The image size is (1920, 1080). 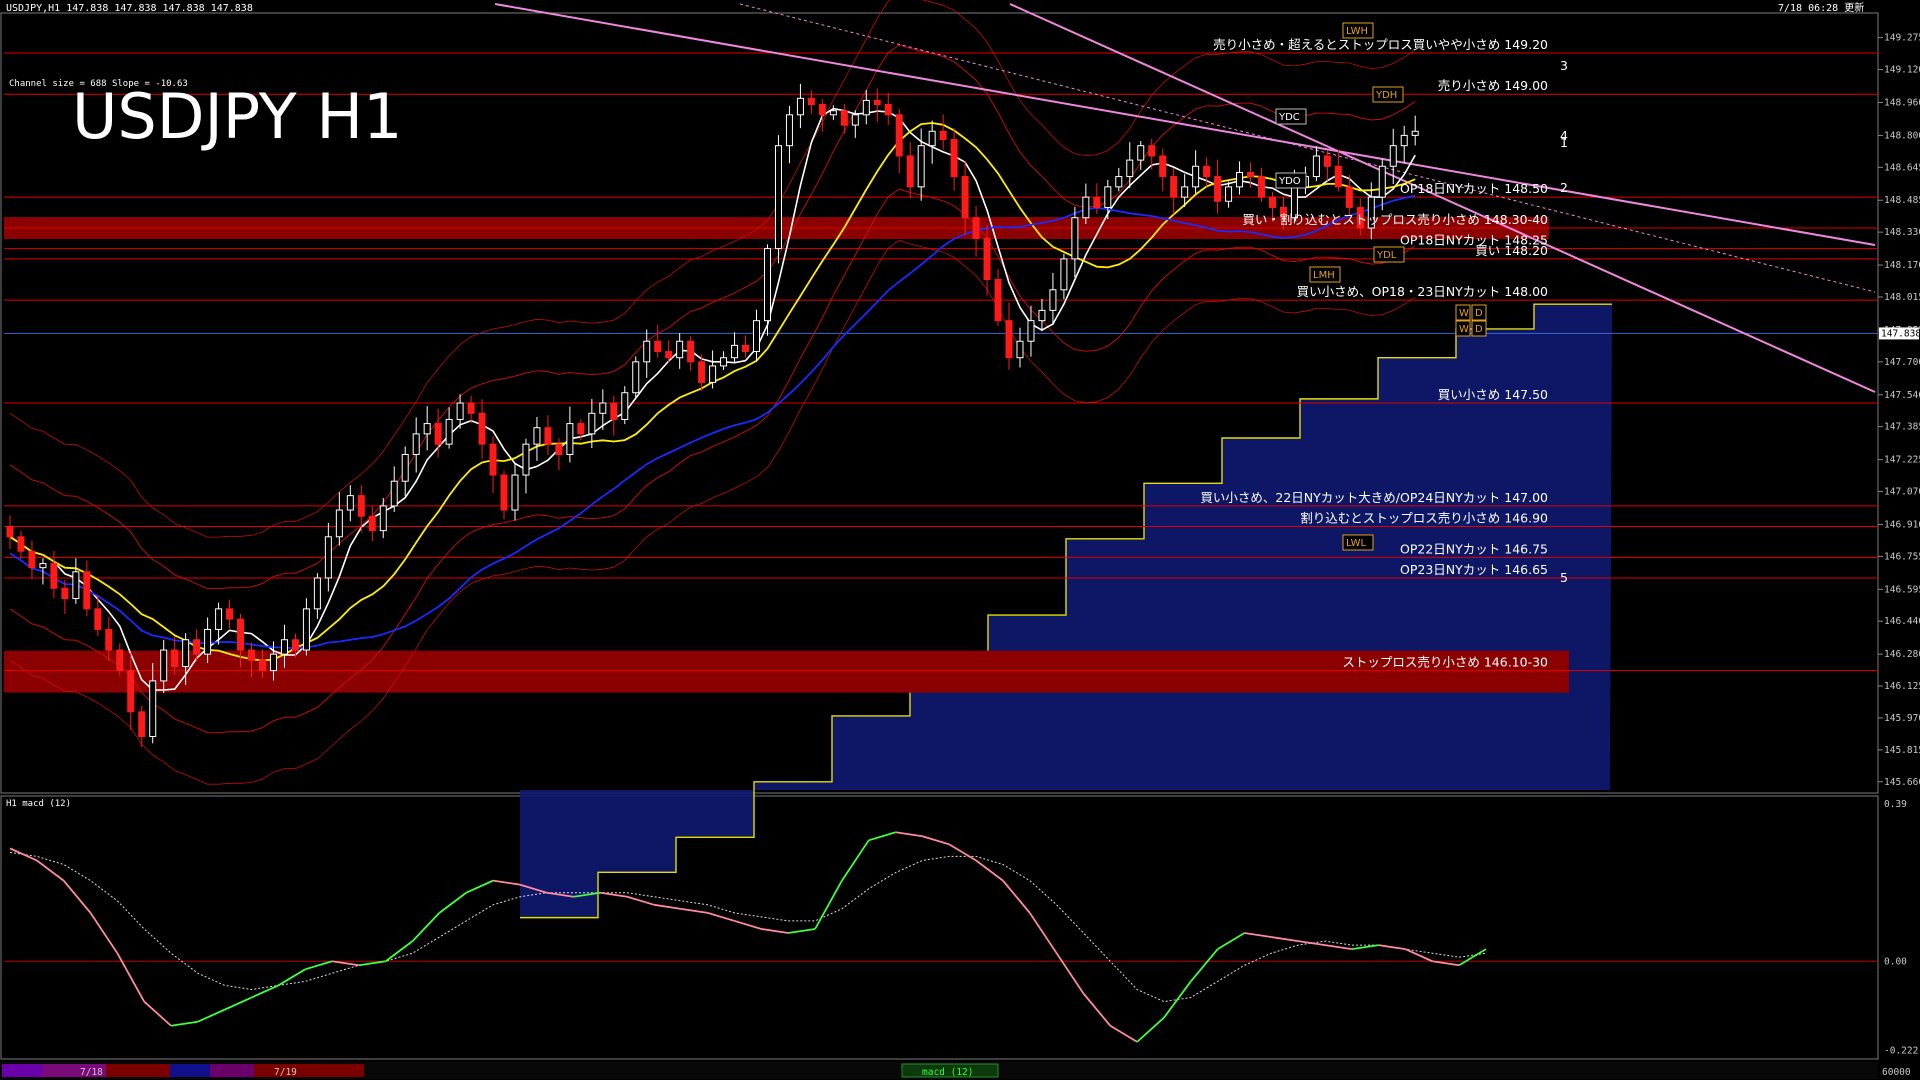 I want to click on y-tick-label: 146.440, so click(x=1902, y=621).